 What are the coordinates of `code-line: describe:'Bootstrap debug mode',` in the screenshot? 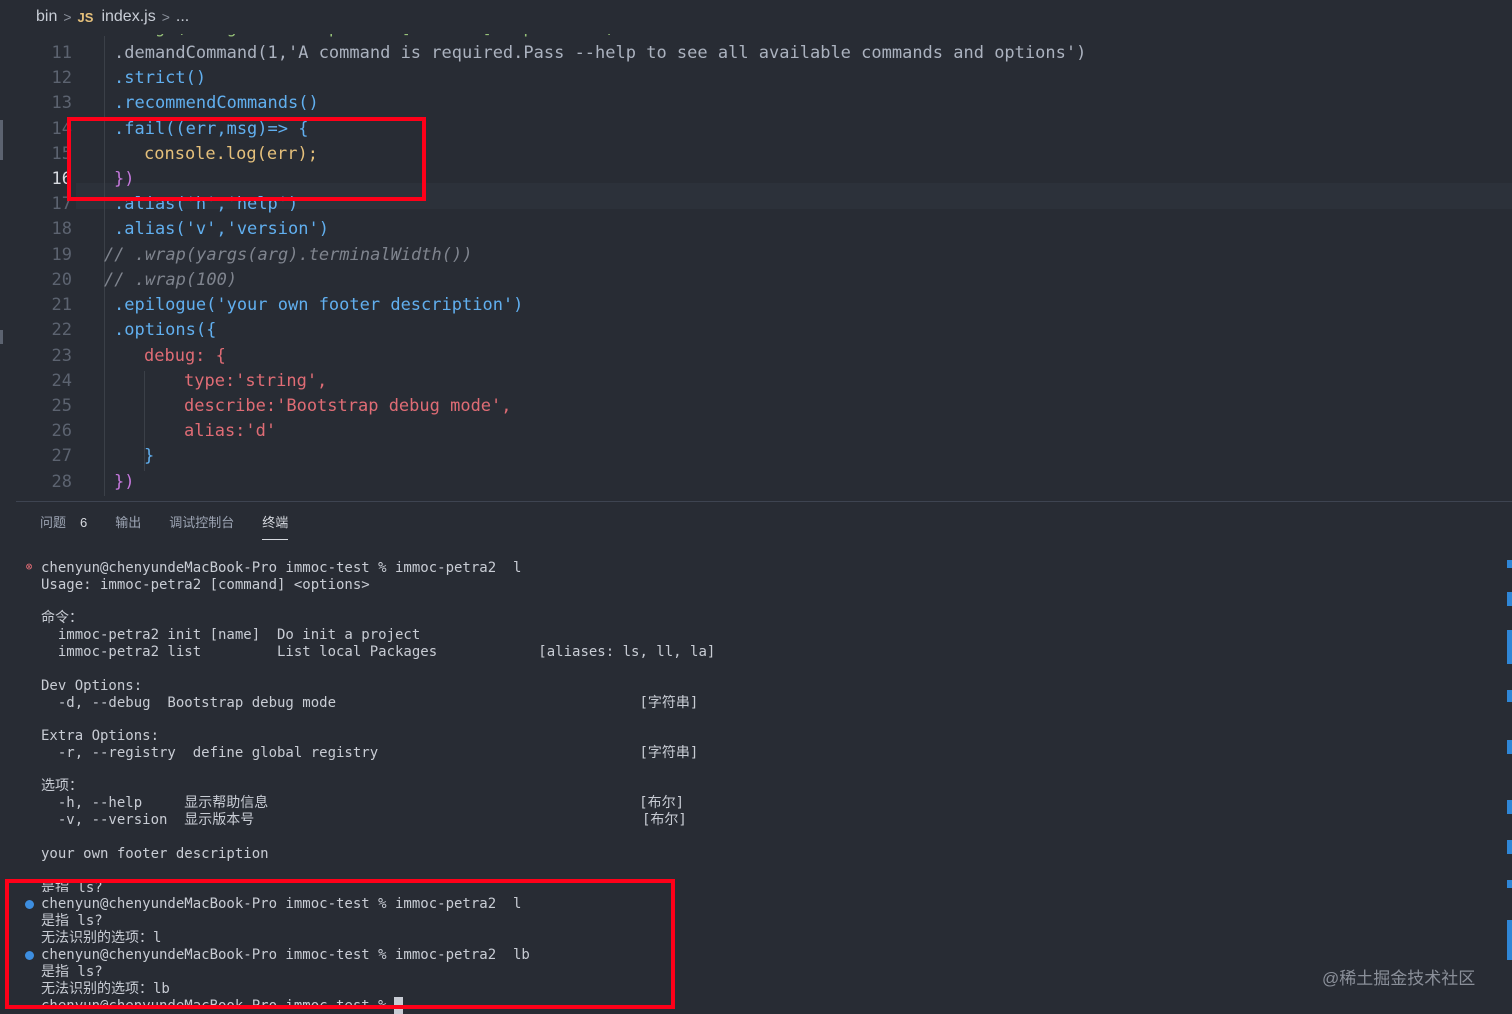 It's located at (348, 406).